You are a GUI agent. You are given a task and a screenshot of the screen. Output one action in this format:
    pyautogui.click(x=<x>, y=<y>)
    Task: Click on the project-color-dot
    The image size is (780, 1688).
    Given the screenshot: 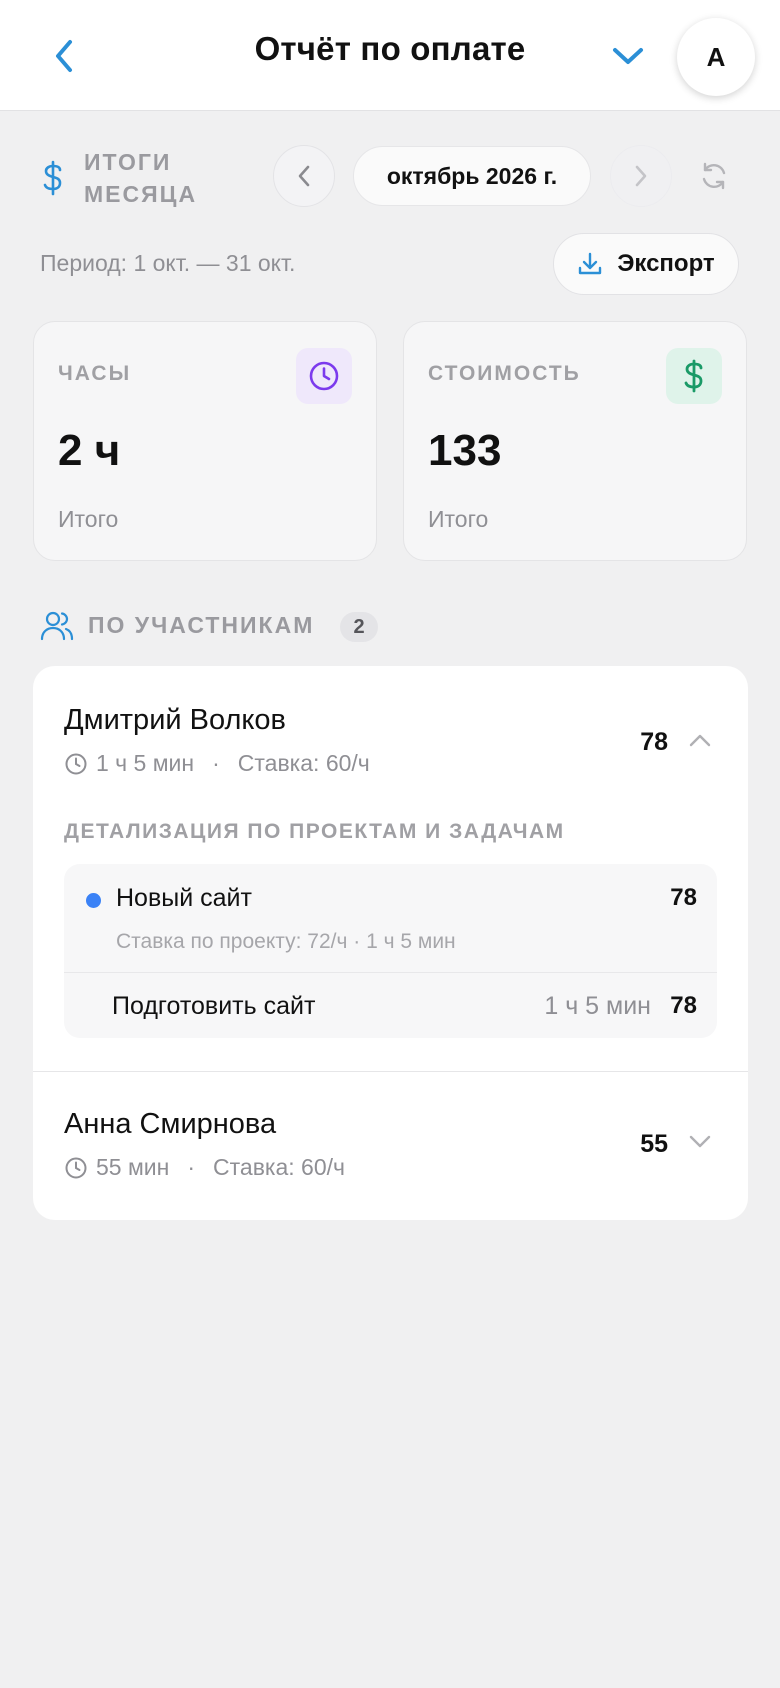 What is the action you would take?
    pyautogui.click(x=93, y=900)
    